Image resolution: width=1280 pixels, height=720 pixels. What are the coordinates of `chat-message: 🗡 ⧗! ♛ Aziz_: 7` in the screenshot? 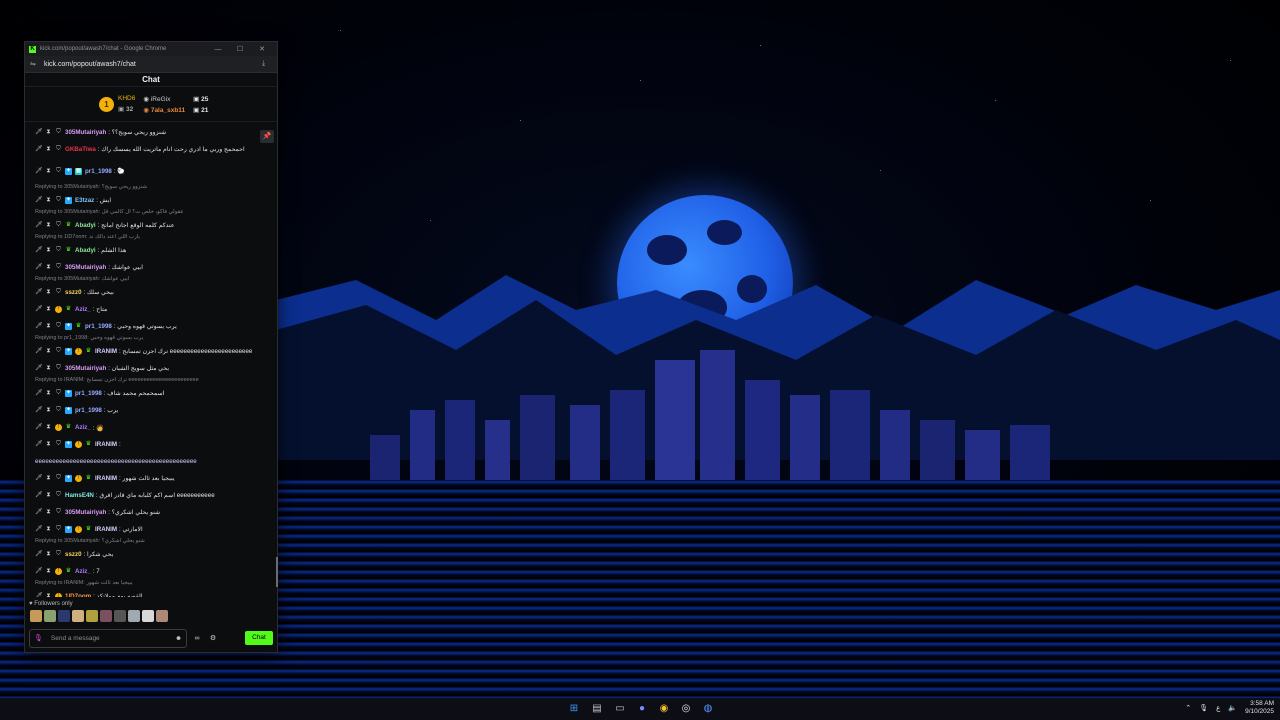 It's located at (156, 571).